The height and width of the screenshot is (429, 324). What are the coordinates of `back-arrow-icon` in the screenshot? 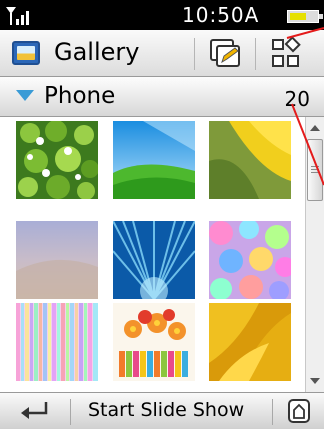 It's located at (35, 411).